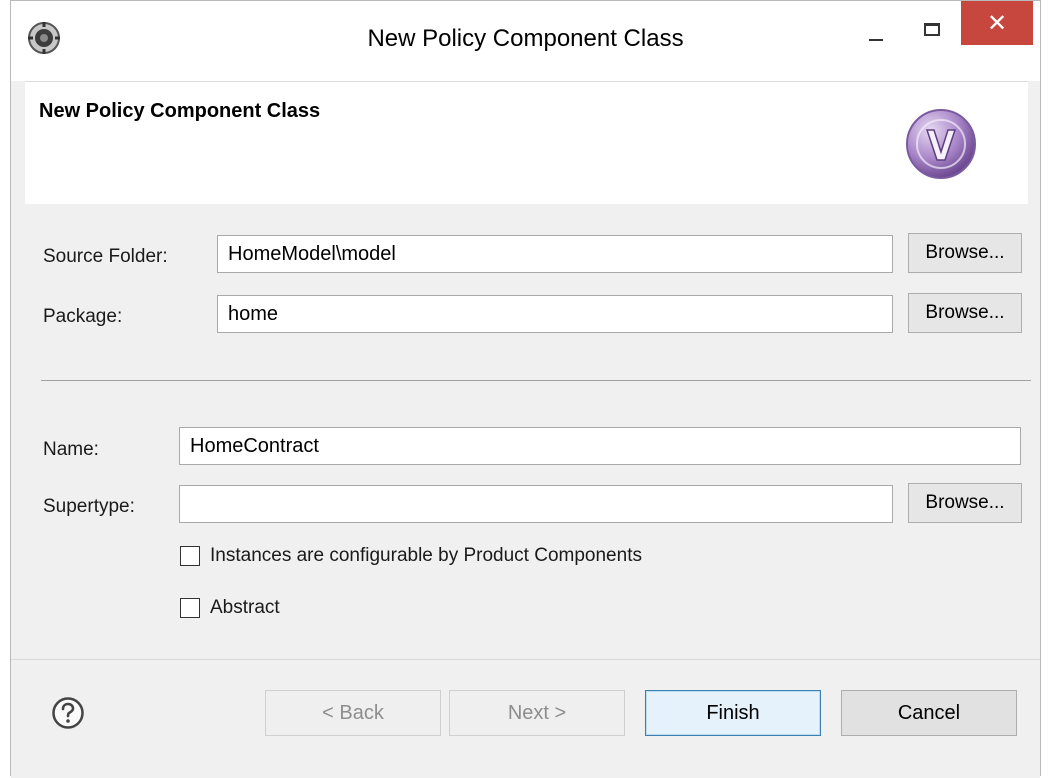 Image resolution: width=1051 pixels, height=778 pixels. I want to click on button-bar: < Back Next > Finish Cancel, so click(525, 718).